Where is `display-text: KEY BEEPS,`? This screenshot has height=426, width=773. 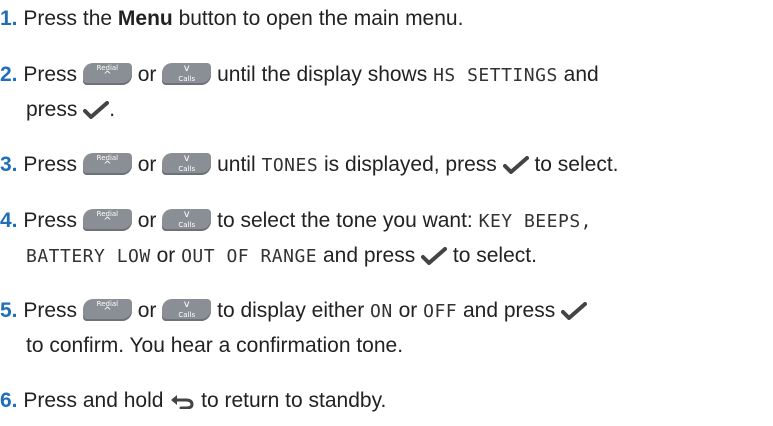
display-text: KEY BEEPS, is located at coordinates (535, 221).